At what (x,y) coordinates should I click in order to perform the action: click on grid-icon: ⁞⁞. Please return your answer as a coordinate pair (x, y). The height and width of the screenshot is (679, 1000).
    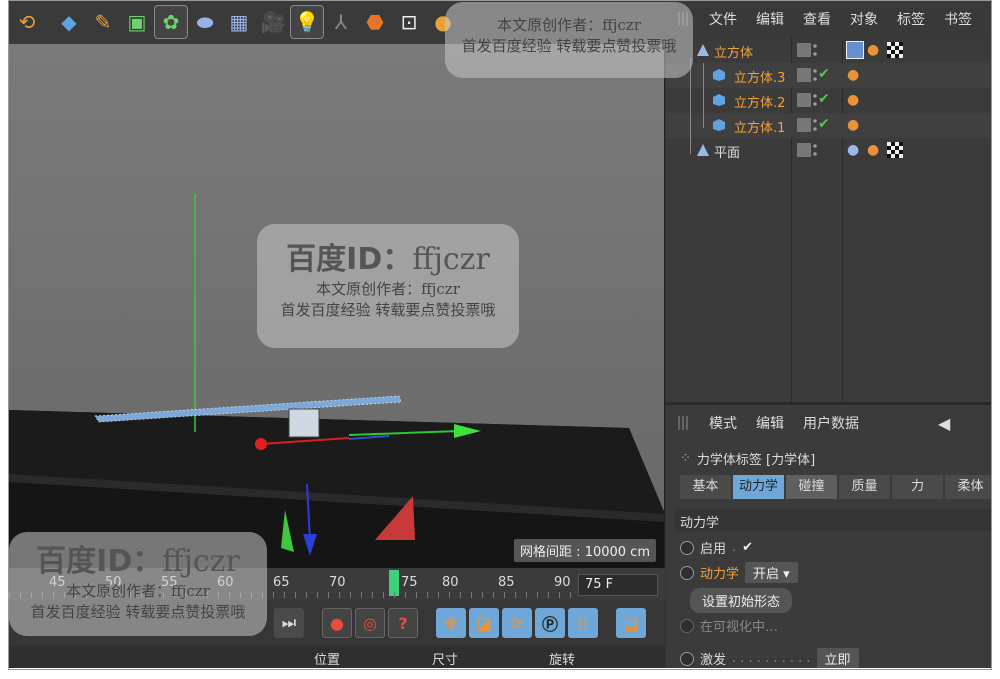
    Looking at the image, I should click on (583, 623).